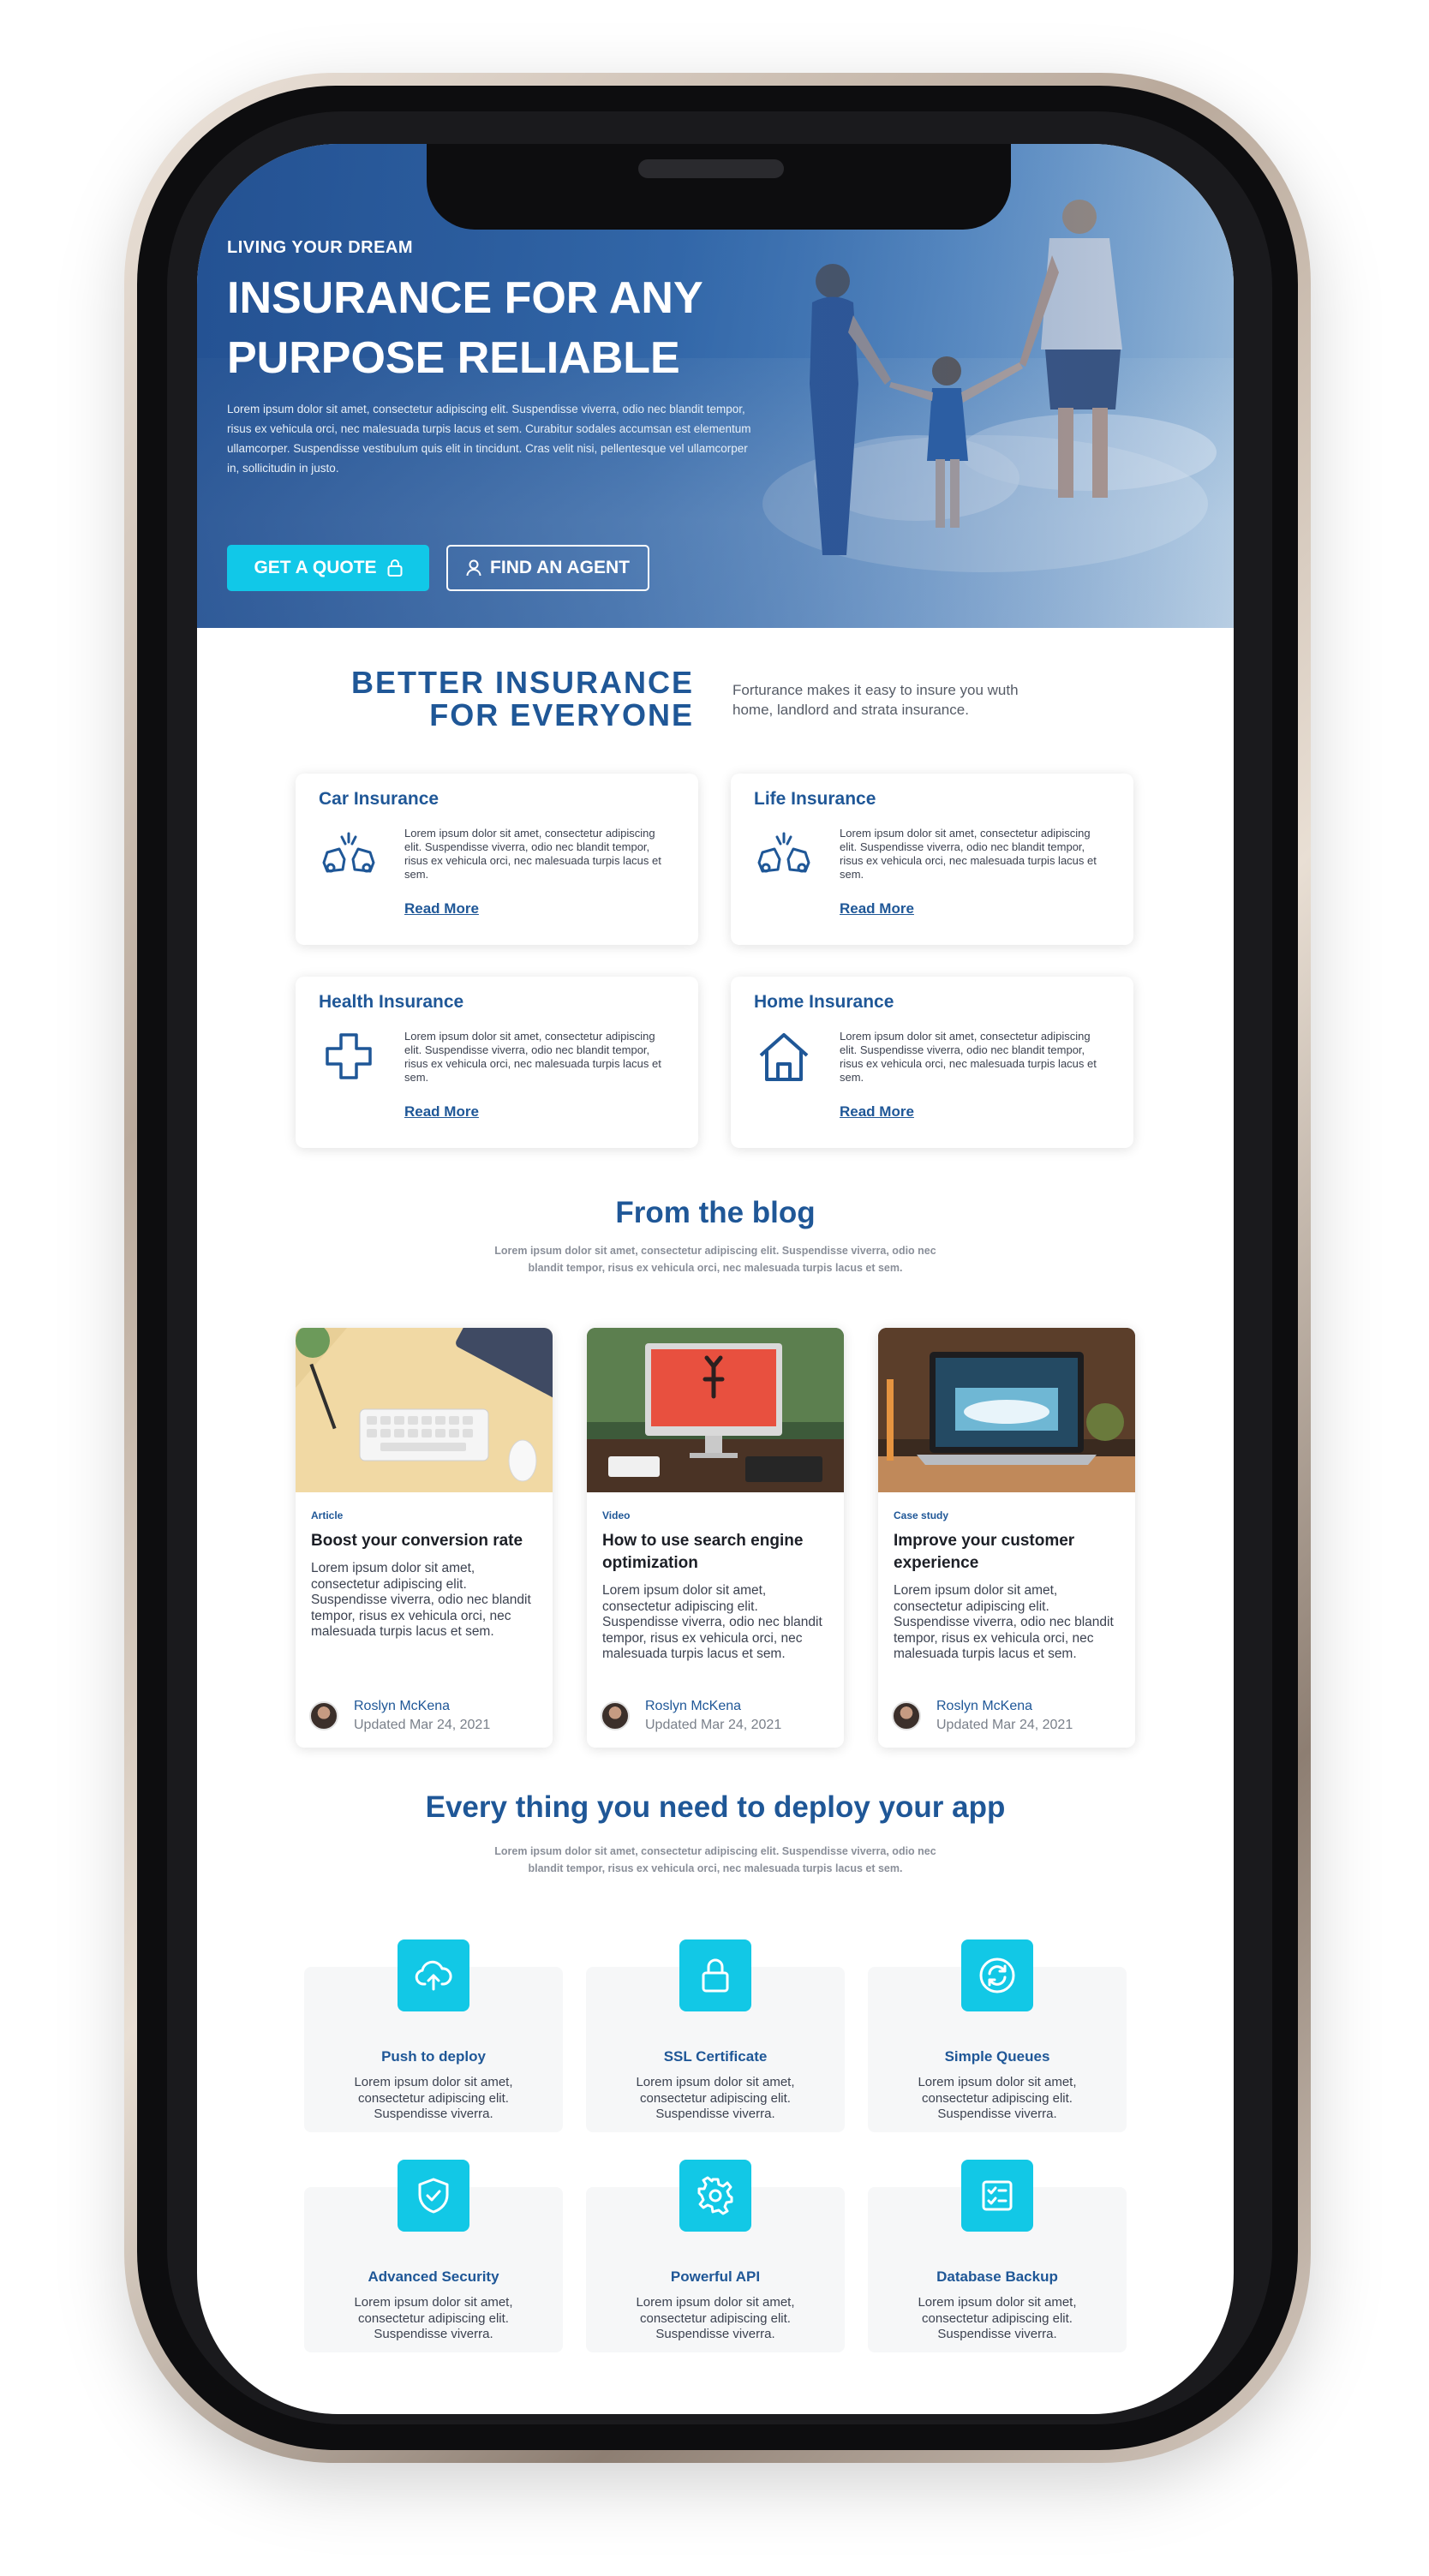 This screenshot has height=2576, width=1429. I want to click on refresh-icon, so click(997, 1975).